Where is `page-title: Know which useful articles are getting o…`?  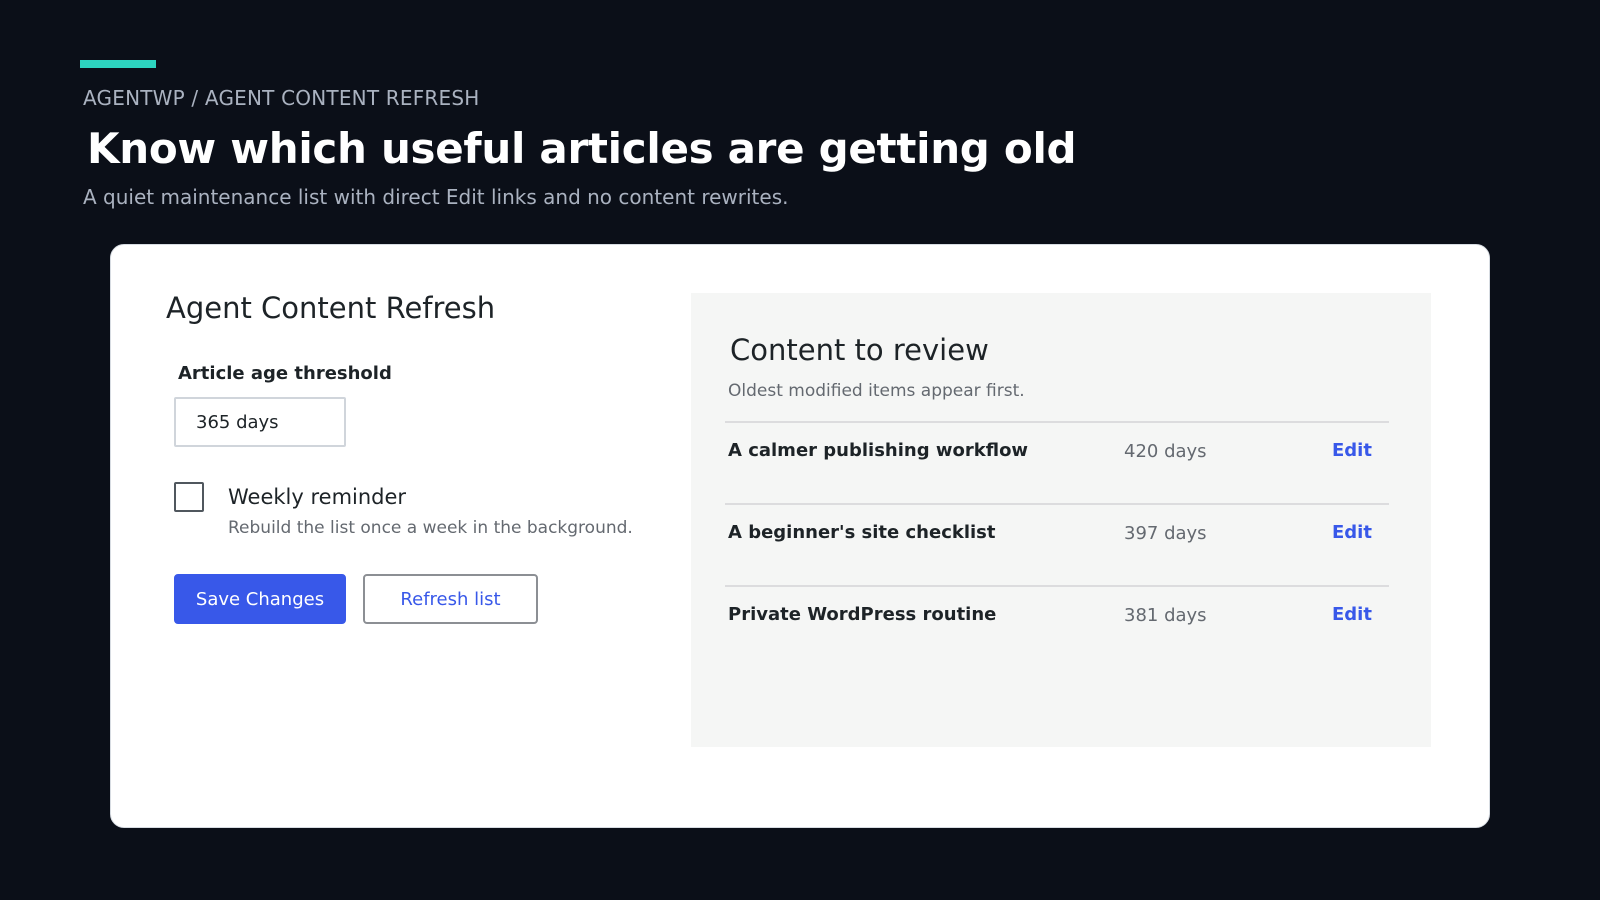 page-title: Know which useful articles are getting o… is located at coordinates (582, 148).